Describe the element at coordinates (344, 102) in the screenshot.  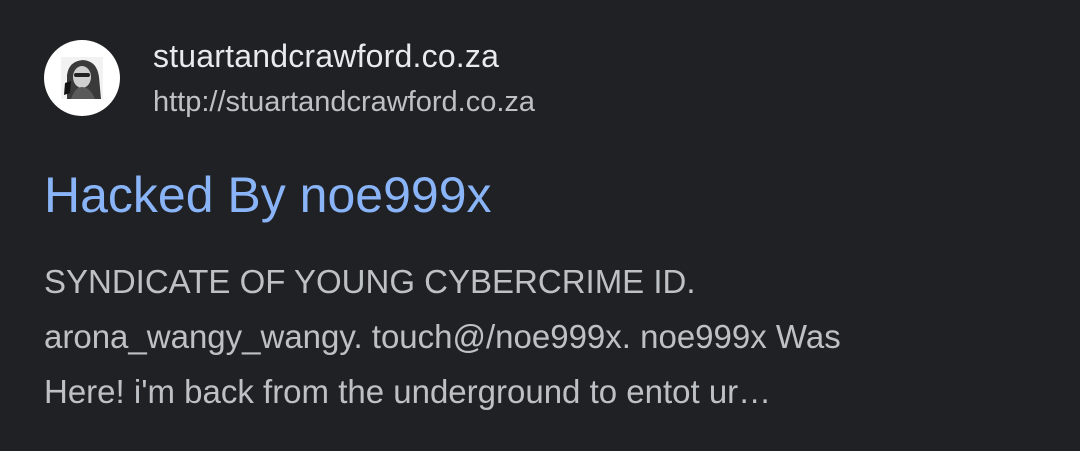
I see `site-url: http://stuartandcrawford.co.za` at that location.